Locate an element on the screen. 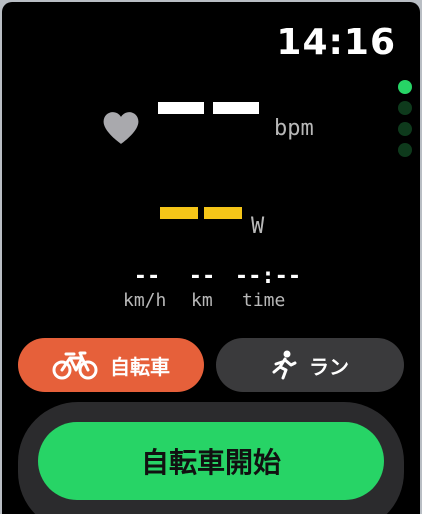  run-mode-label: ラン is located at coordinates (329, 366).